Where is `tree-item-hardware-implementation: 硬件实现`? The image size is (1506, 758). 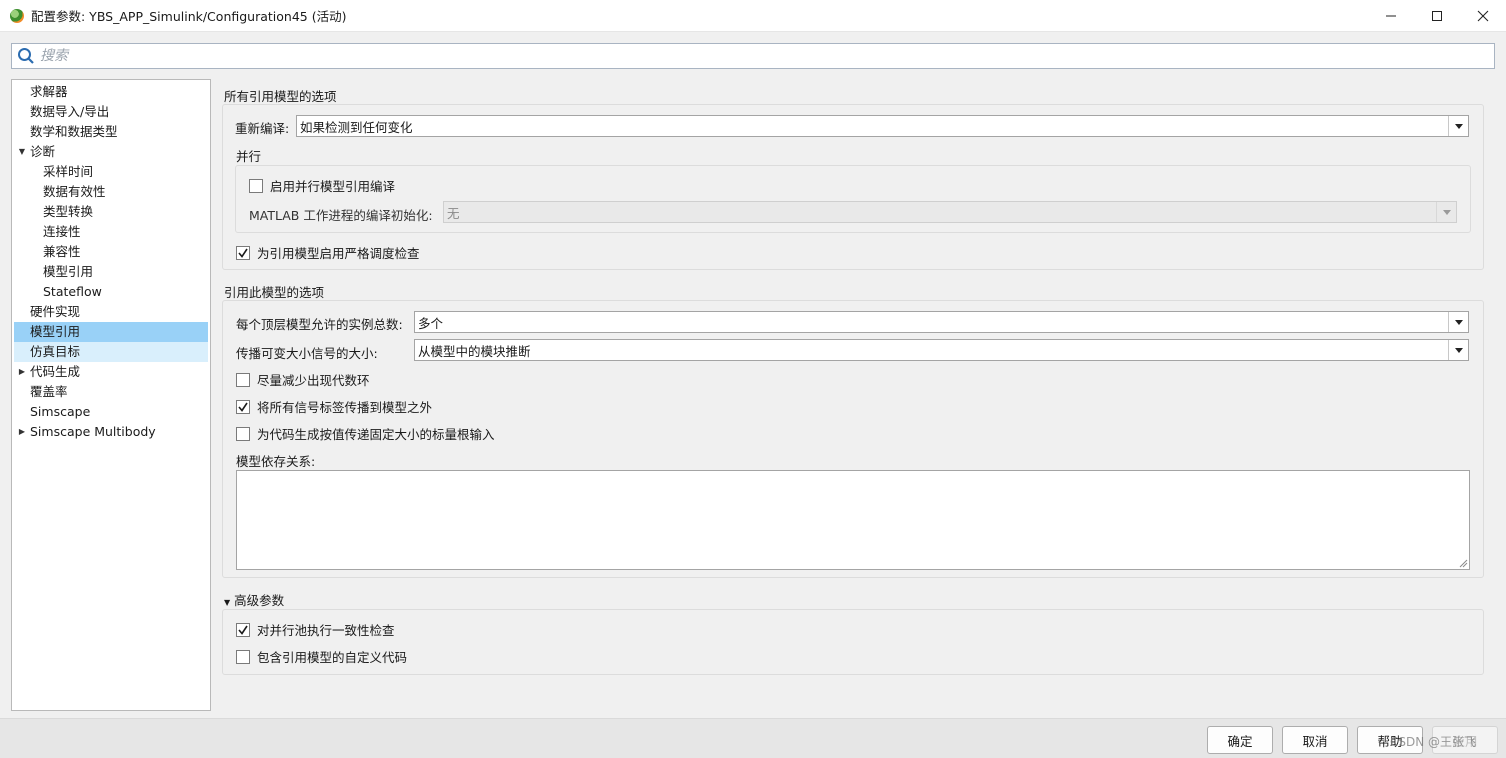 tree-item-hardware-implementation: 硬件实现 is located at coordinates (111, 312).